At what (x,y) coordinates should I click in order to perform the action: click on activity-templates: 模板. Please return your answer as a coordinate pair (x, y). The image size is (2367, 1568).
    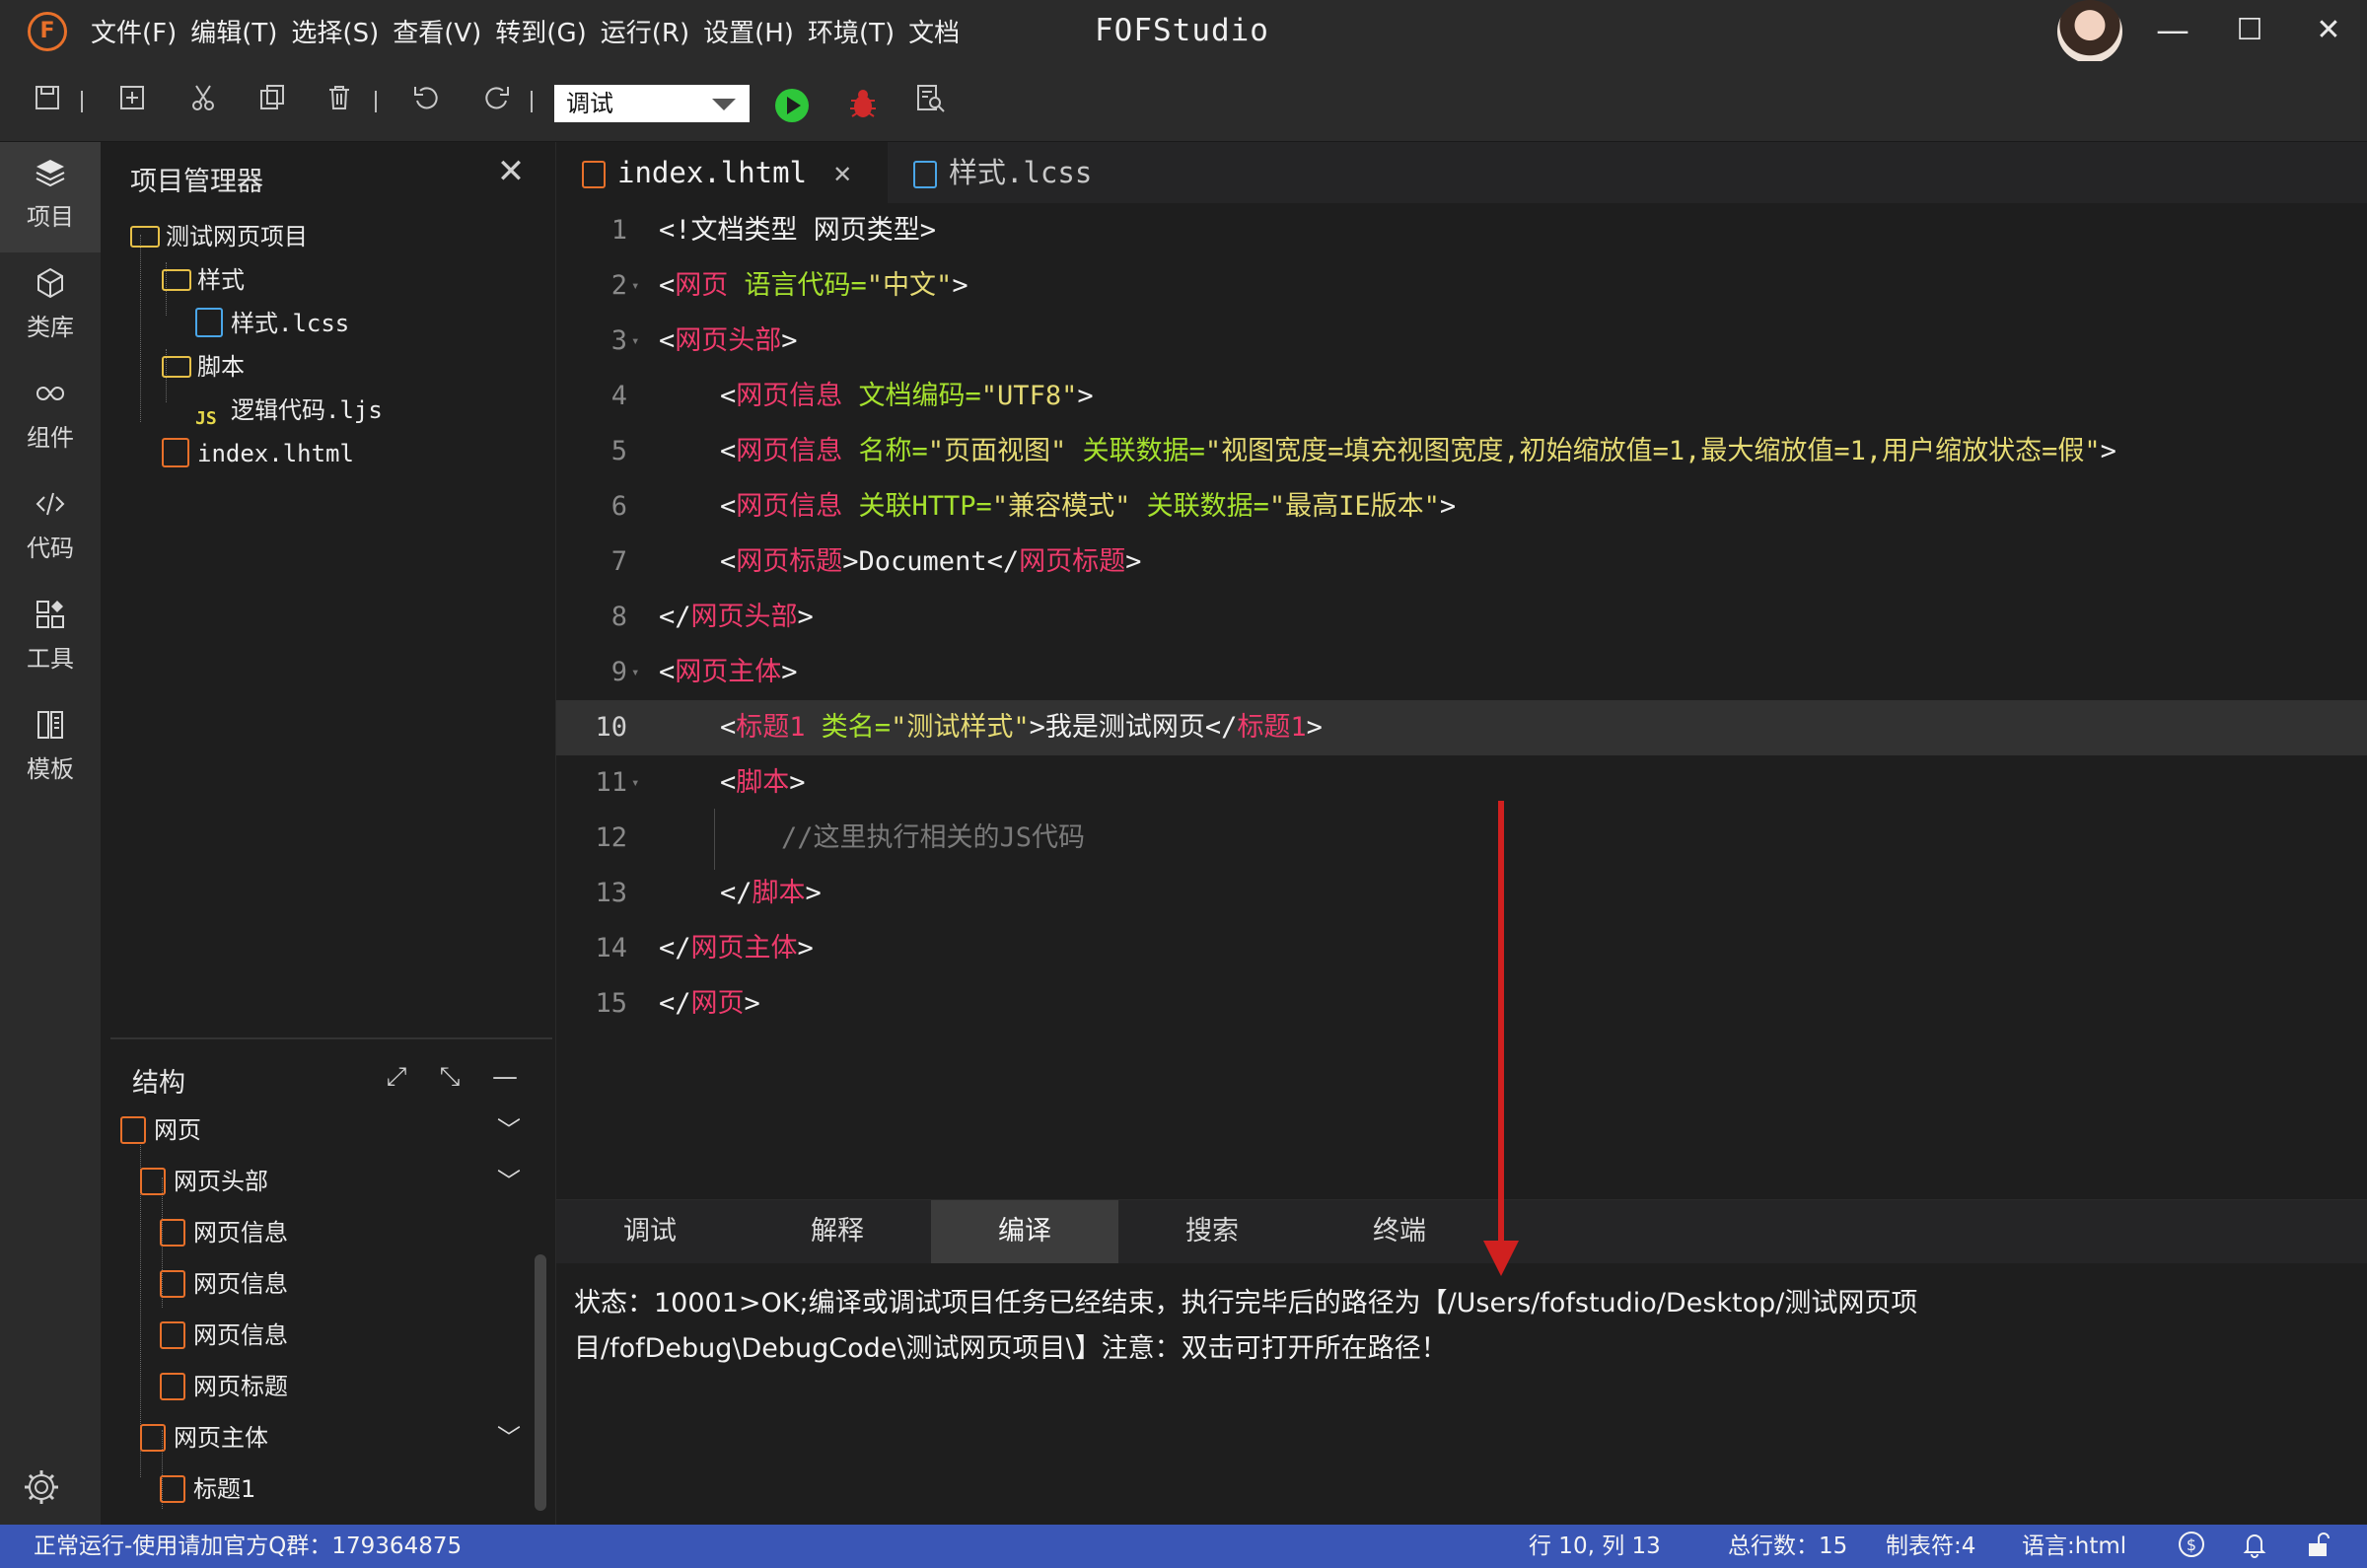
    Looking at the image, I should click on (51, 749).